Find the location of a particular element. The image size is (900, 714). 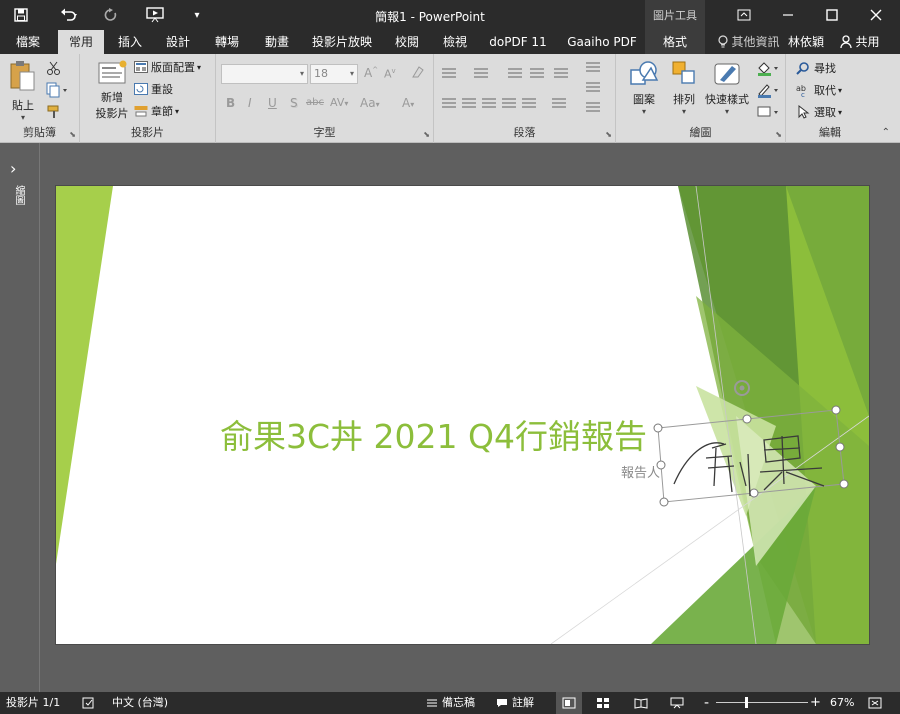

resize-handle-tl is located at coordinates (658, 428).